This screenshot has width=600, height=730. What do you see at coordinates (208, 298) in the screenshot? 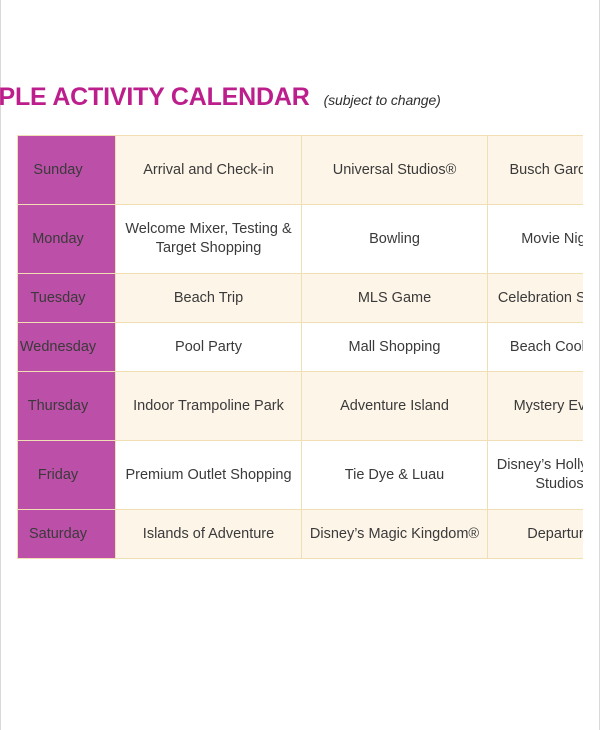
I see `activity-cell: Beach Trip` at bounding box center [208, 298].